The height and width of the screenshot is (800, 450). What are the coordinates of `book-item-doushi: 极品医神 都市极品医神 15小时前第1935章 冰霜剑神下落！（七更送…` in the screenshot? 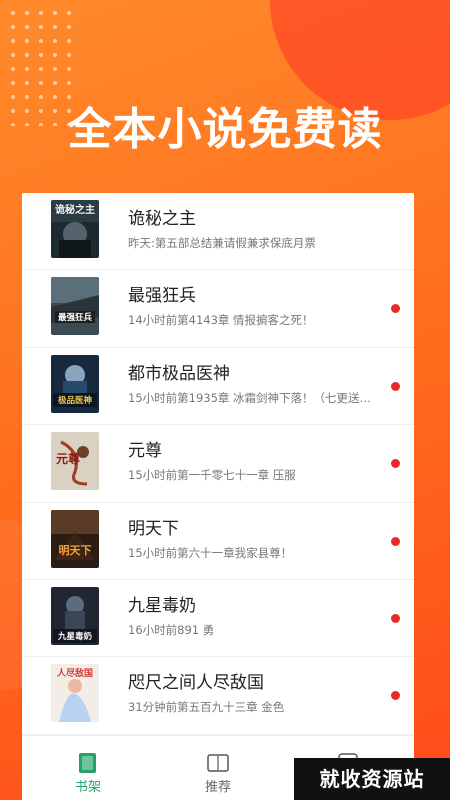 It's located at (218, 387).